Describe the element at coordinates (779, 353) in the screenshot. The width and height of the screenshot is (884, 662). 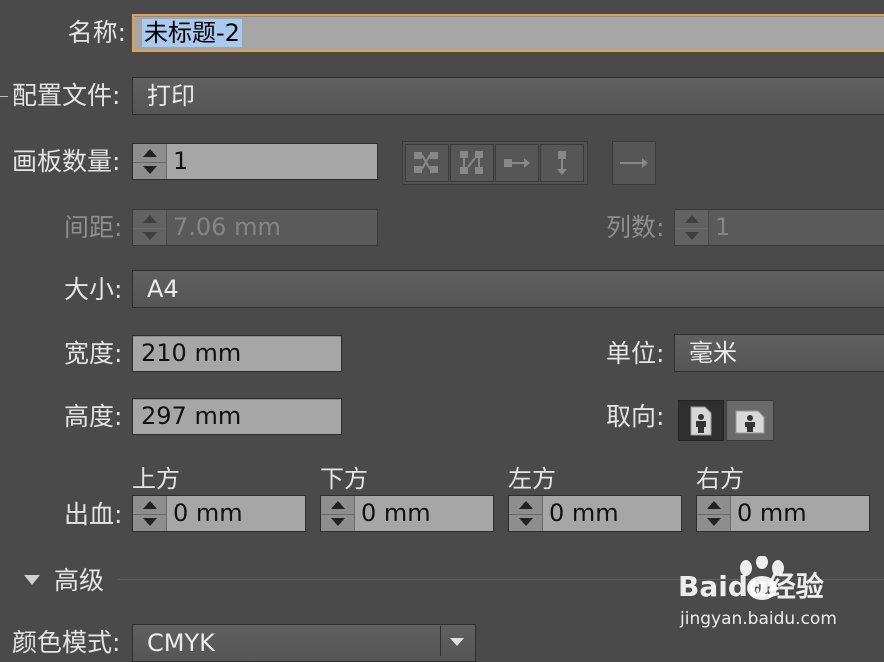
I see `units-dropdown: 毫米` at that location.